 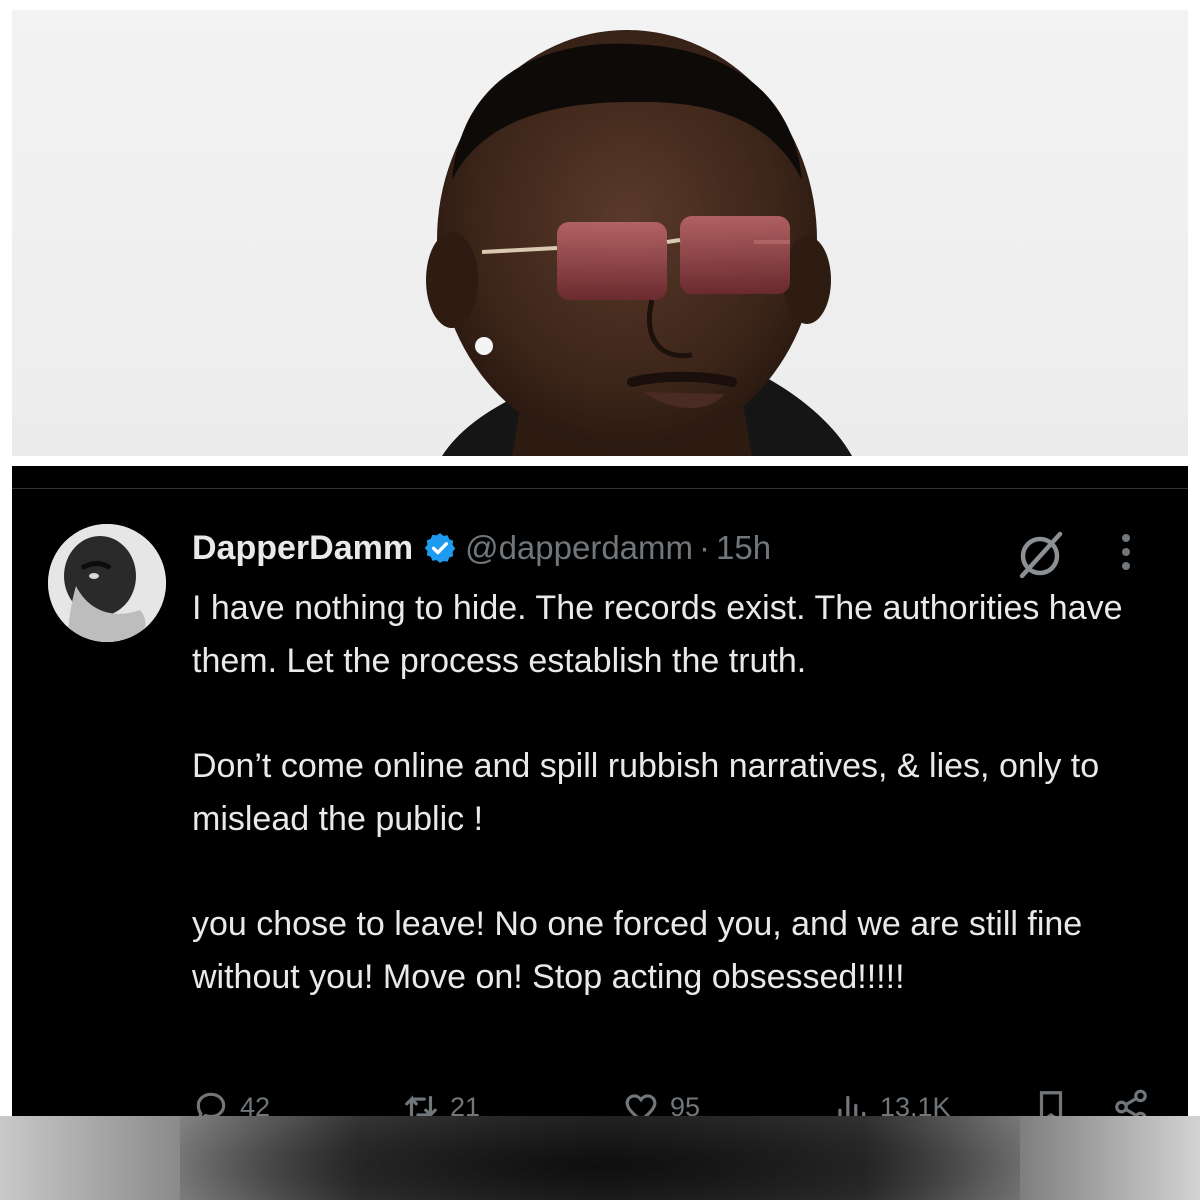 I want to click on user-handle: @dapperdamm, so click(x=579, y=548).